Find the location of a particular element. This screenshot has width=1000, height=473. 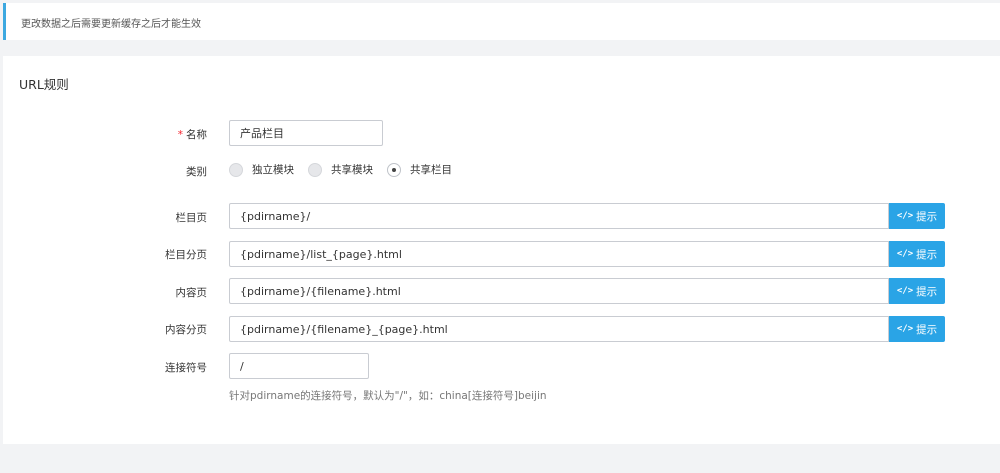

column-page-label: 栏目页 is located at coordinates (191, 218).